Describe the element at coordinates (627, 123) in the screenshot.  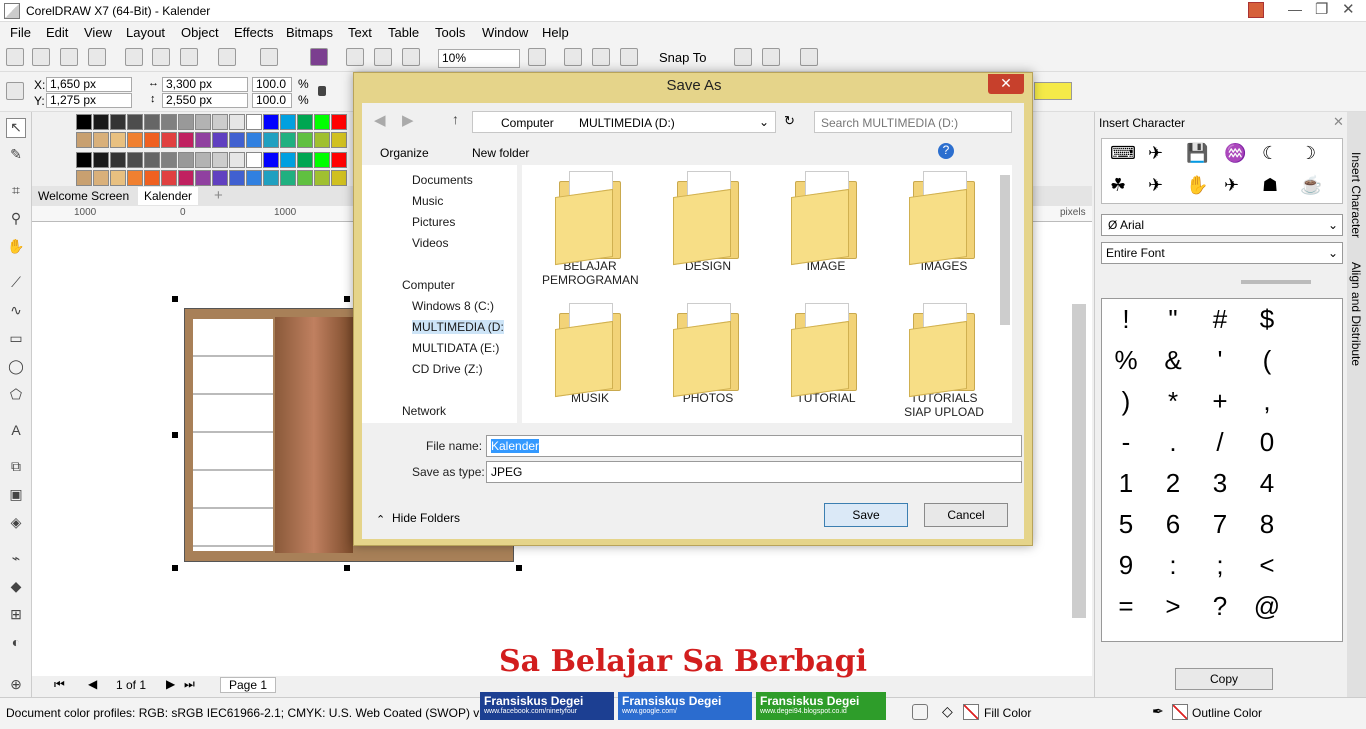
I see `breadcrumb-drive: MULTIMEDIA (D:)` at that location.